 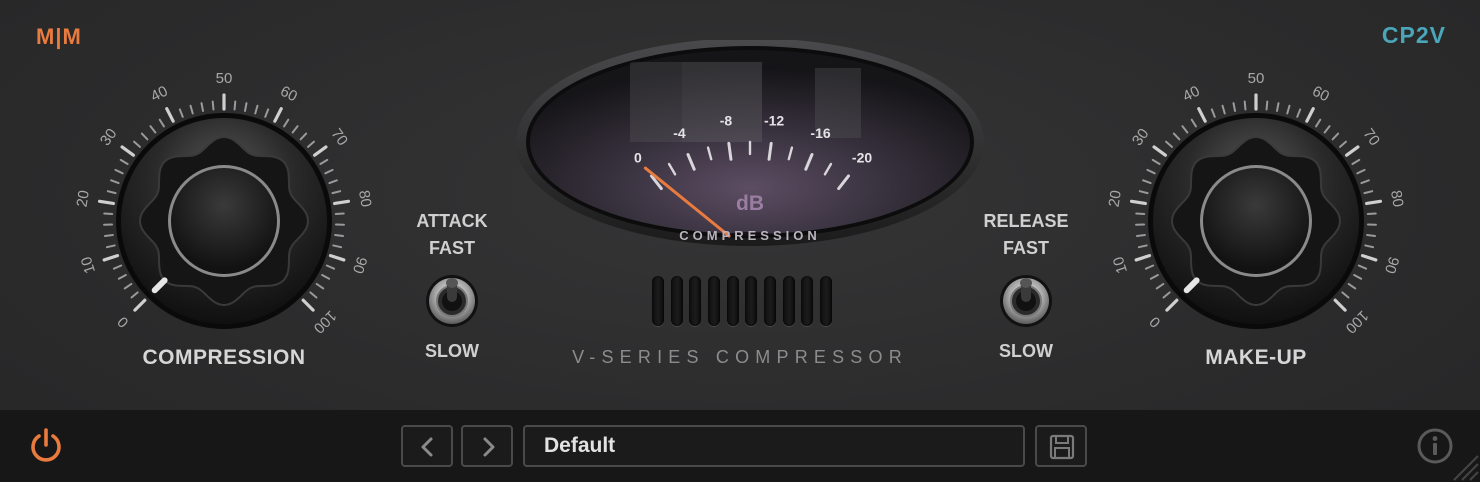 I want to click on previous-preset-button, so click(x=427, y=446).